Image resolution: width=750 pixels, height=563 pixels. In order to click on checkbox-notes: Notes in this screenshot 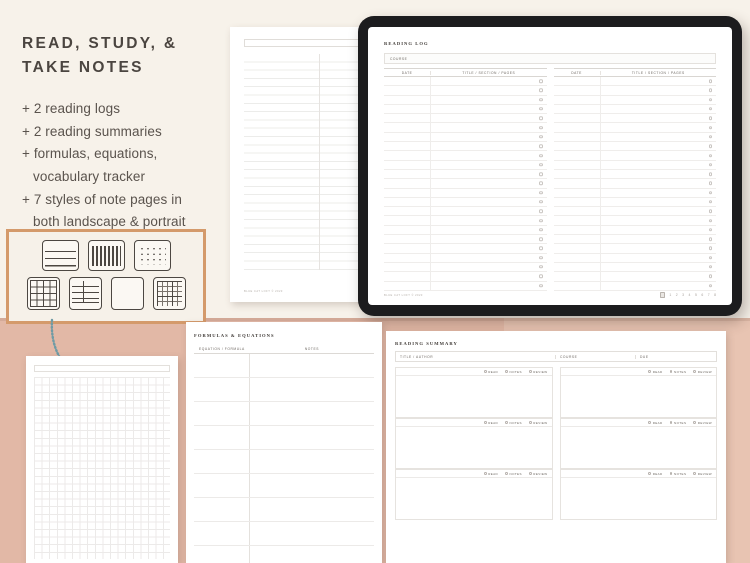, I will do `click(678, 372)`.